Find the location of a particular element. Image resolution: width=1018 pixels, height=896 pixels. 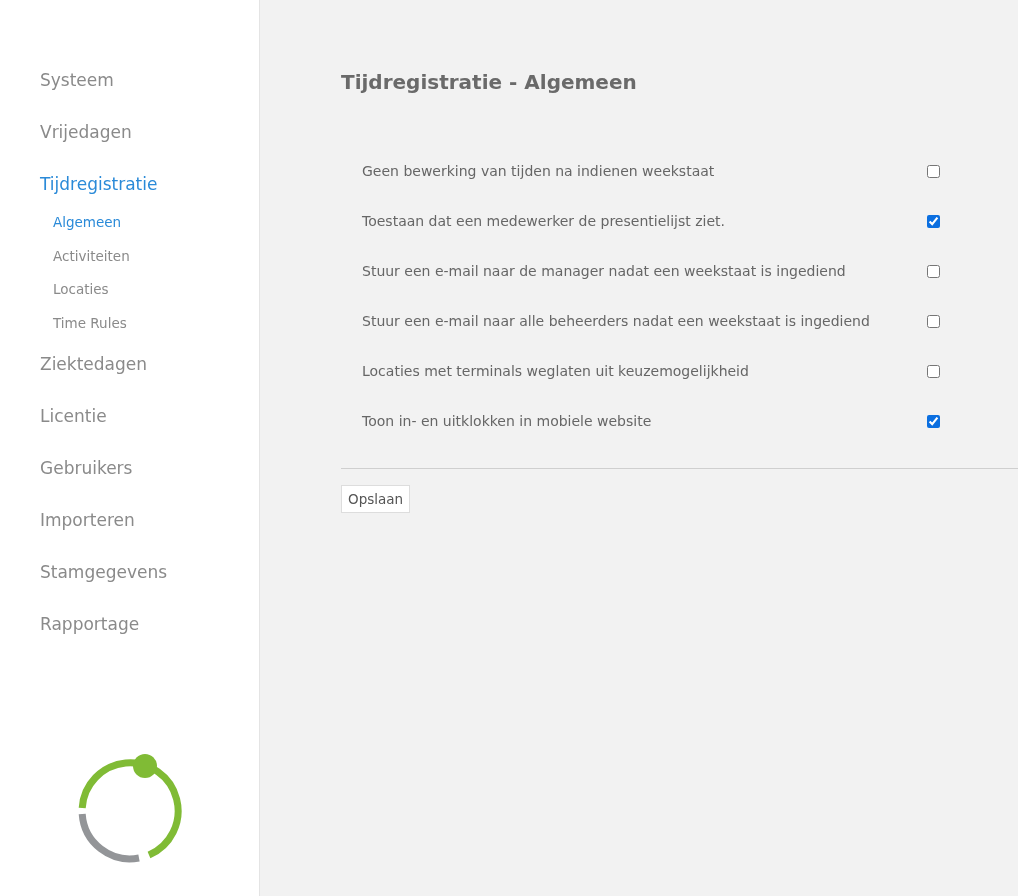

sidebar-item: Tijdregistratie is located at coordinates (99, 184).